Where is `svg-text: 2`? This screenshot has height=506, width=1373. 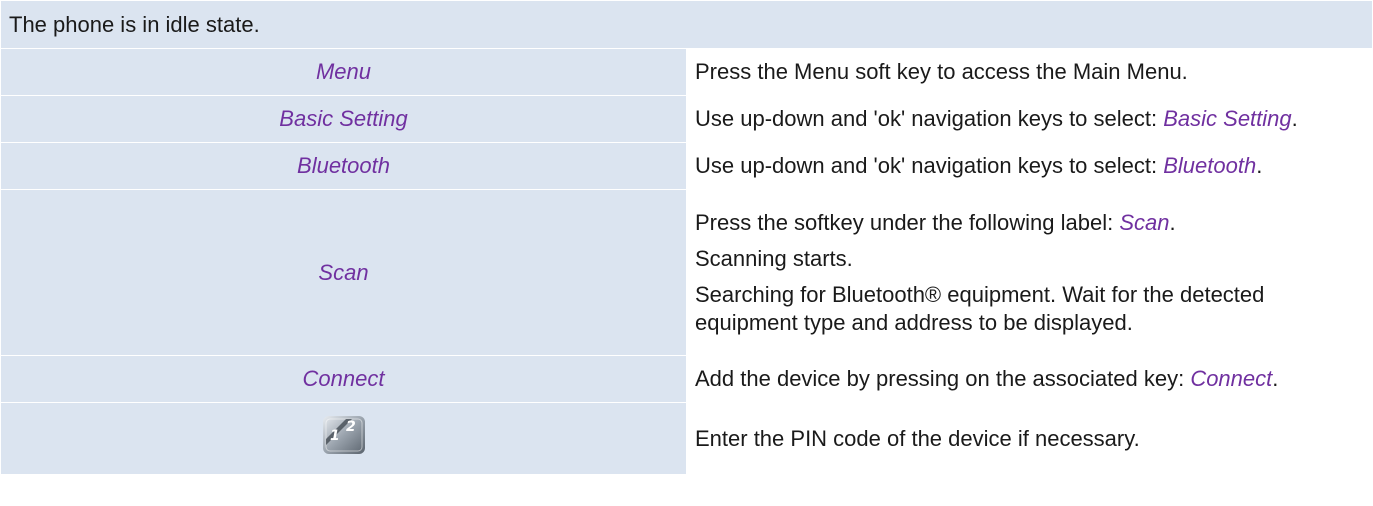
svg-text: 2 is located at coordinates (351, 427).